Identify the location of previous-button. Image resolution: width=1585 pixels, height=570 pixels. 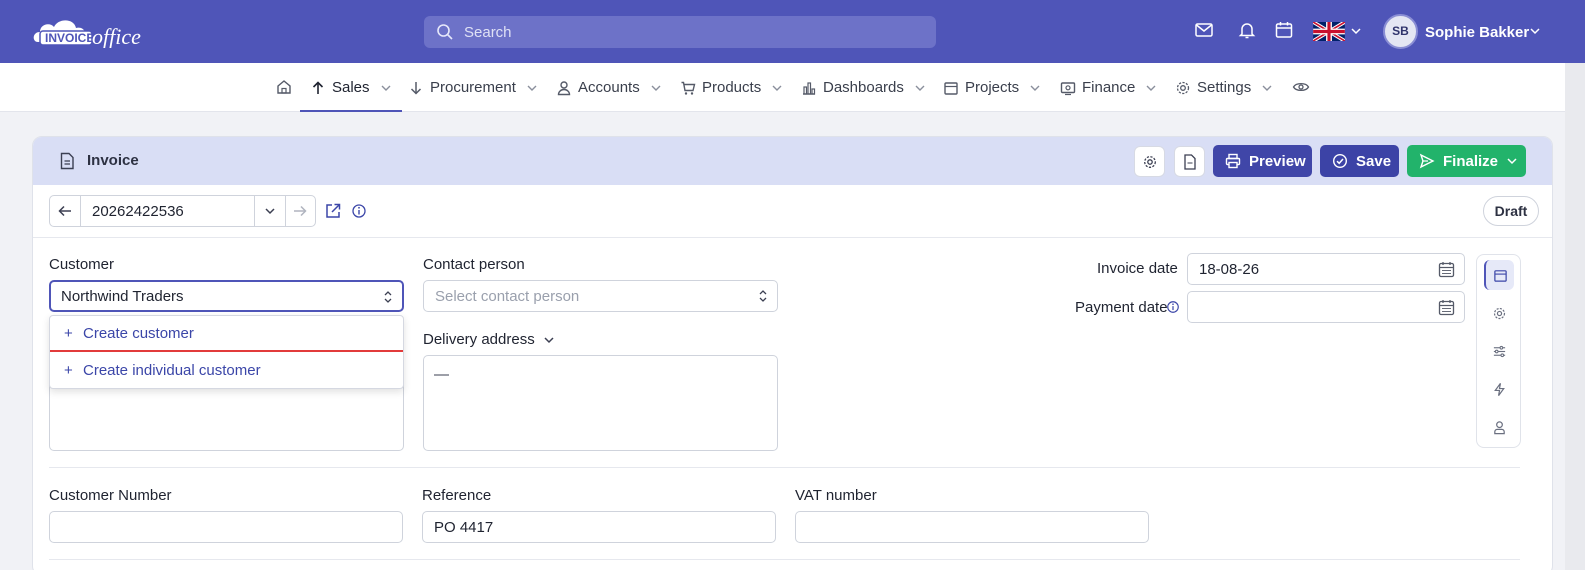
(65, 211).